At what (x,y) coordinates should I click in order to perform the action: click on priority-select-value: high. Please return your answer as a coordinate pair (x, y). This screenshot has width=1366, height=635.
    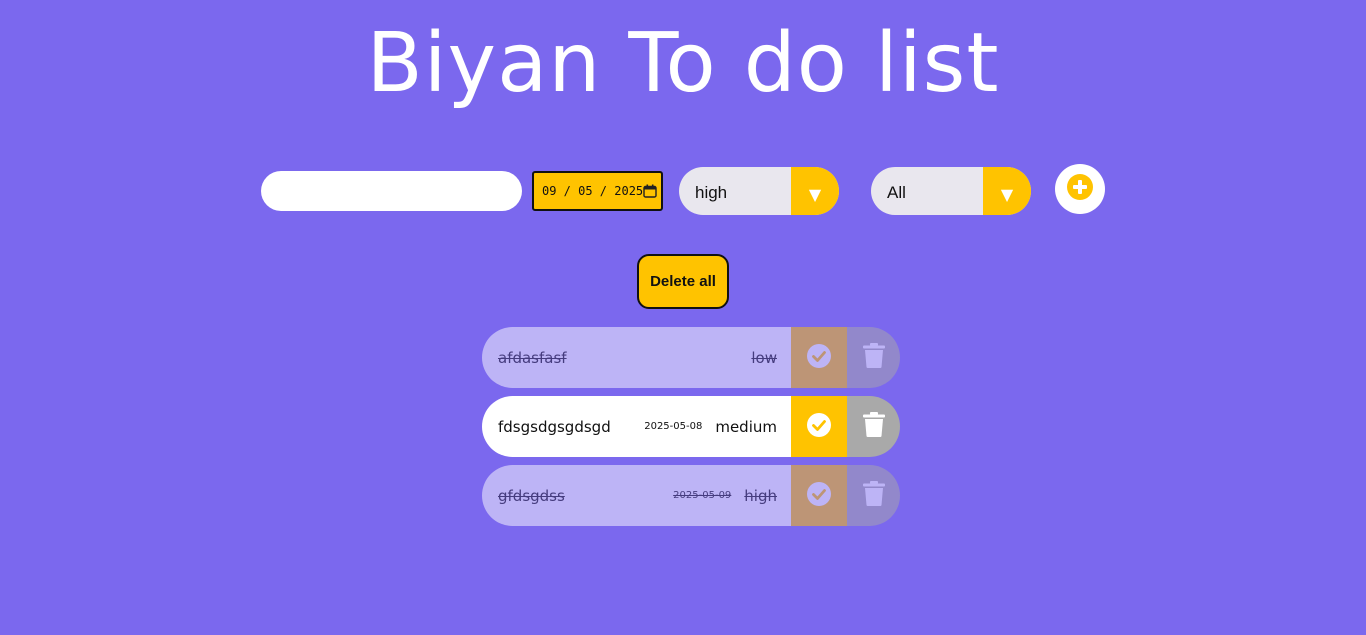
    Looking at the image, I should click on (711, 192).